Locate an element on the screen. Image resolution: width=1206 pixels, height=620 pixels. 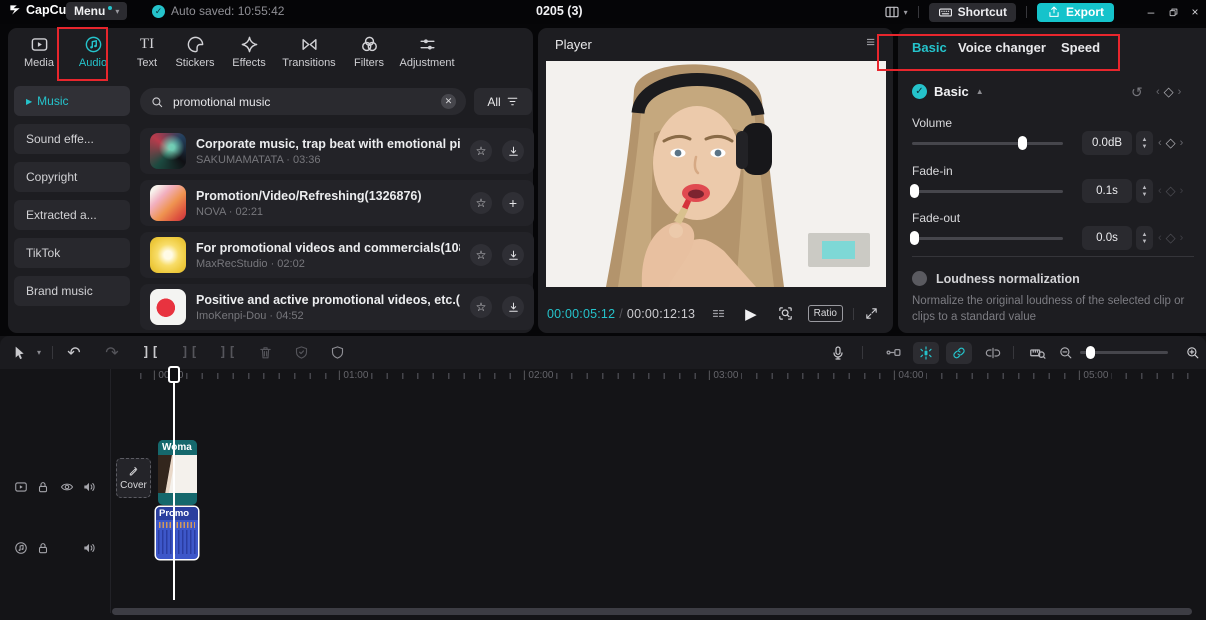
preview-overlay-element is located at coordinates (839, 250).